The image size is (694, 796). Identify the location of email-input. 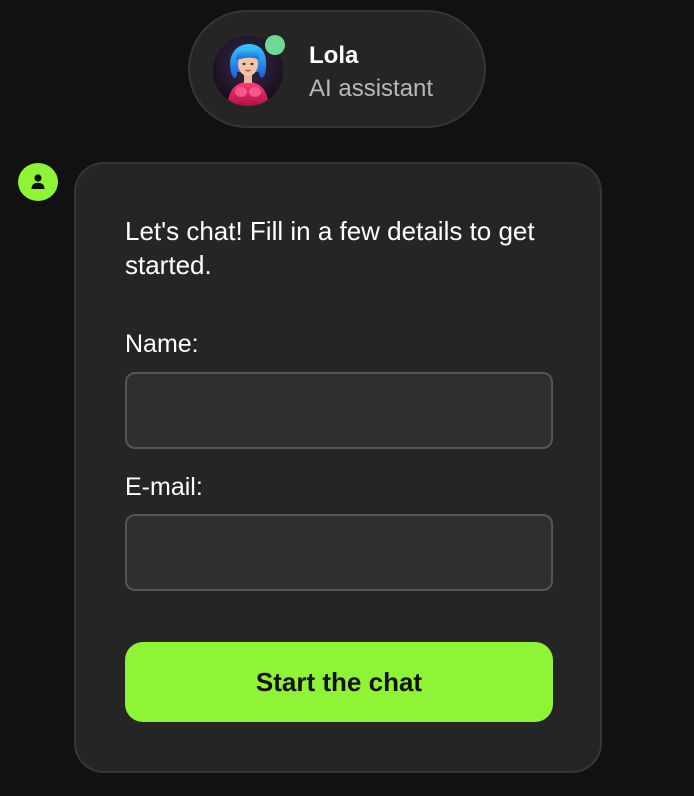
(339, 552).